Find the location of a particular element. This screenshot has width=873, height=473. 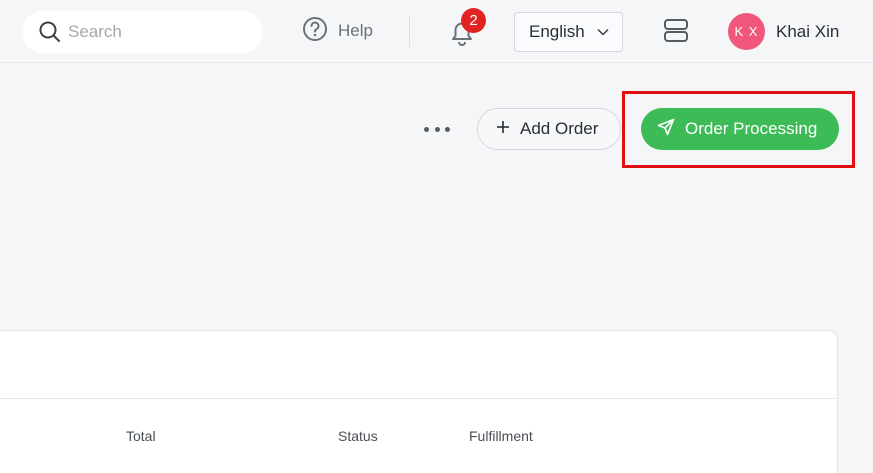

divider is located at coordinates (409, 31).